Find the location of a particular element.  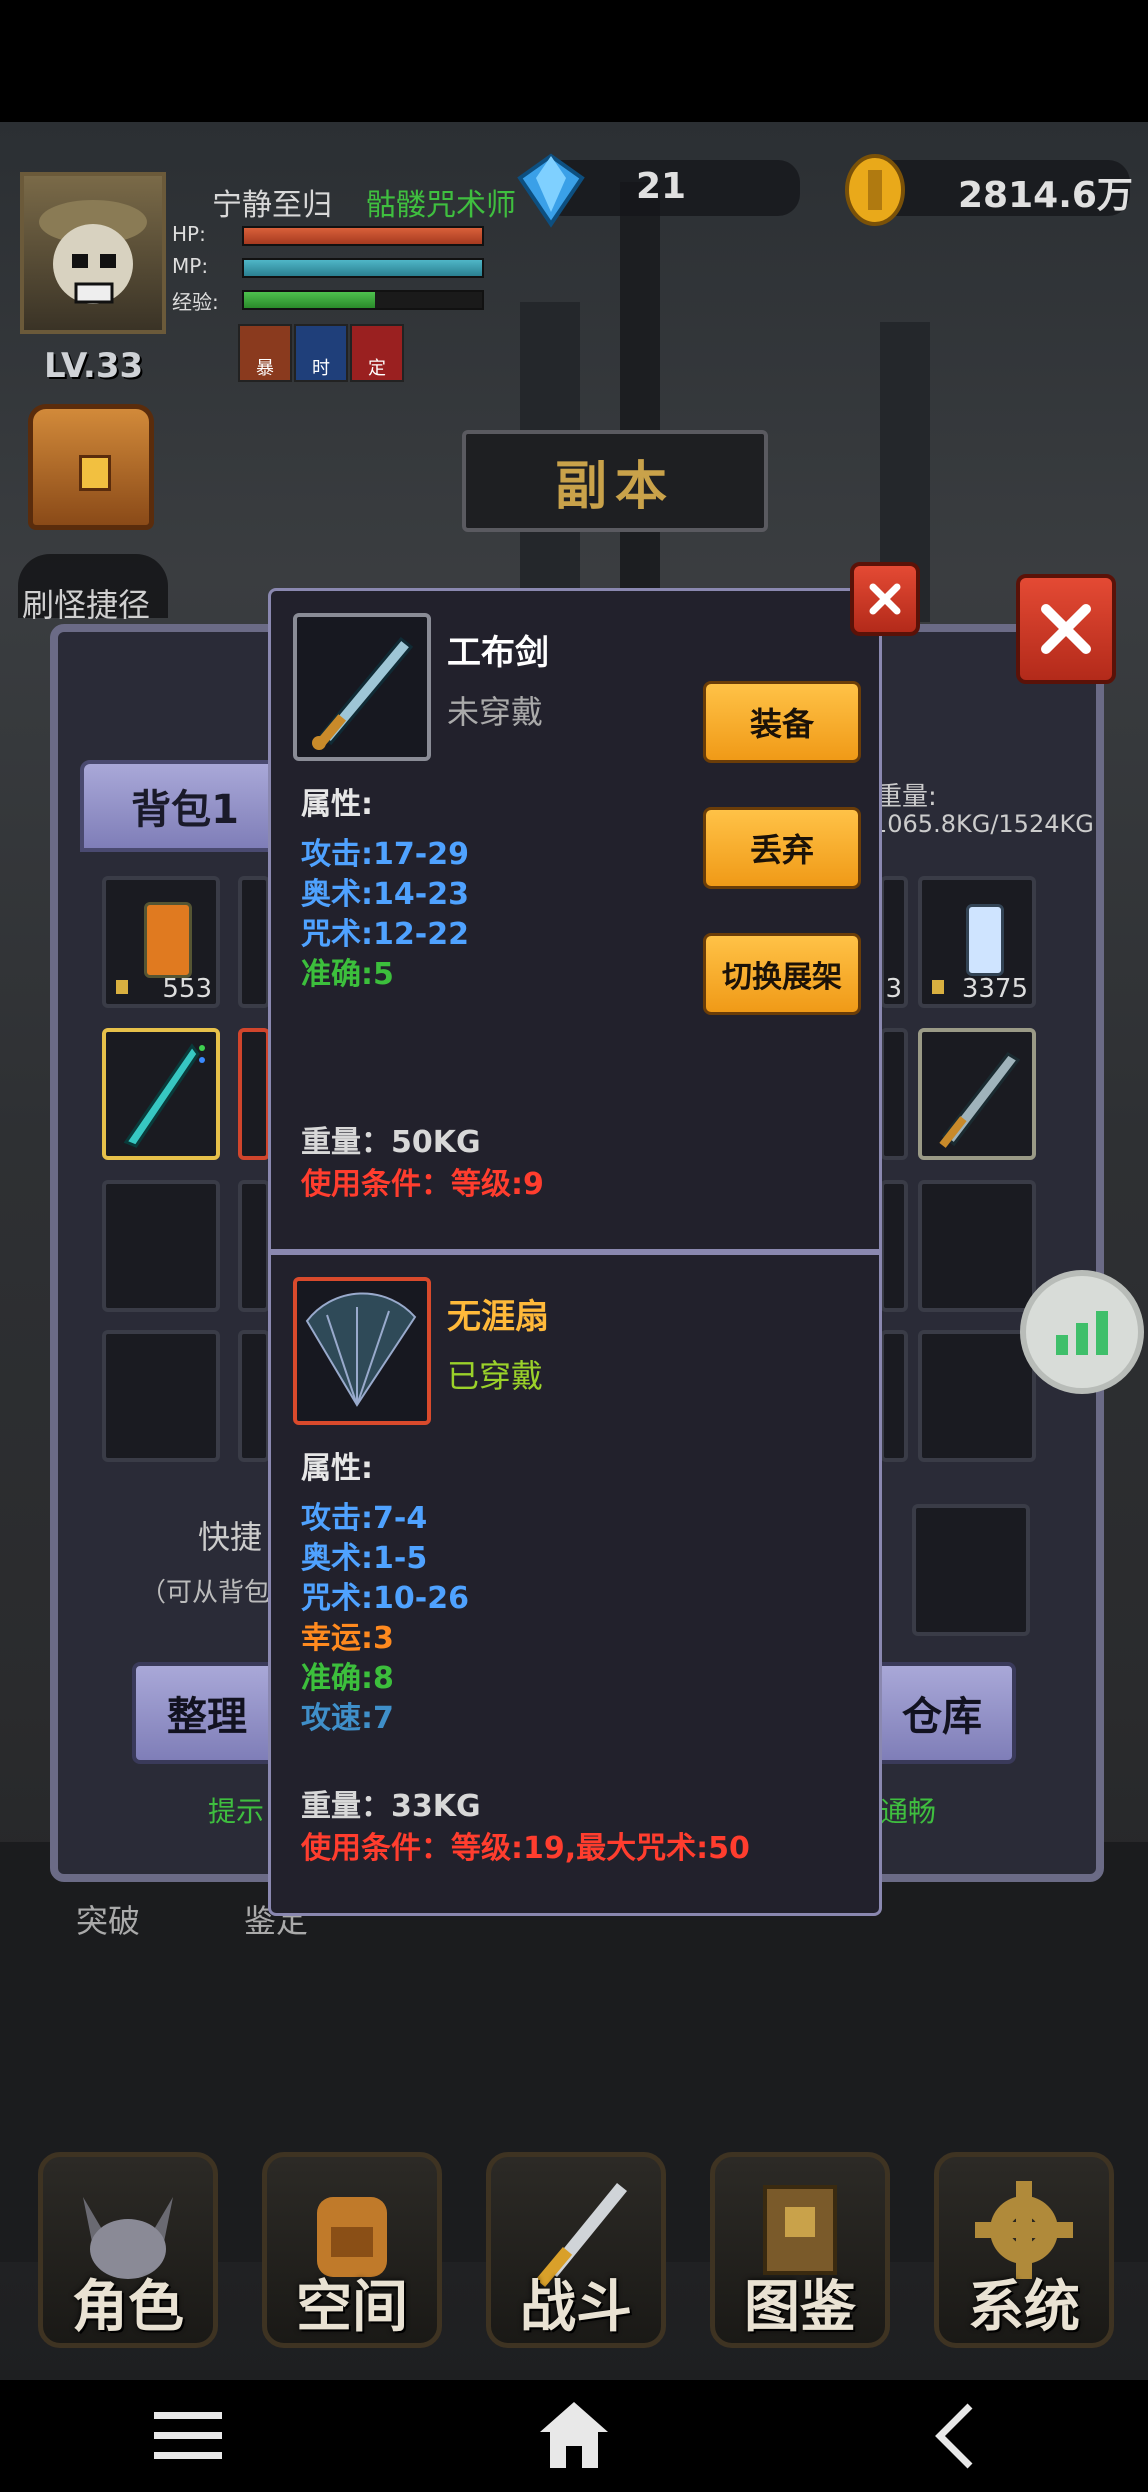

avatar is located at coordinates (93, 253).